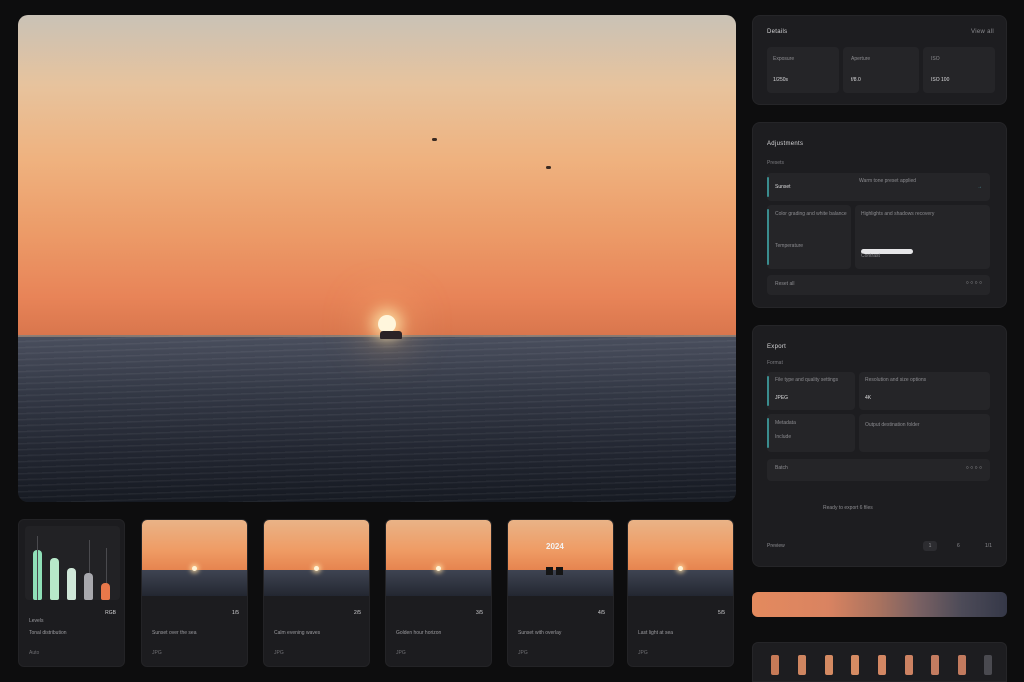 Image resolution: width=1024 pixels, height=682 pixels. What do you see at coordinates (36, 621) in the screenshot?
I see `histogram-label: Levels` at bounding box center [36, 621].